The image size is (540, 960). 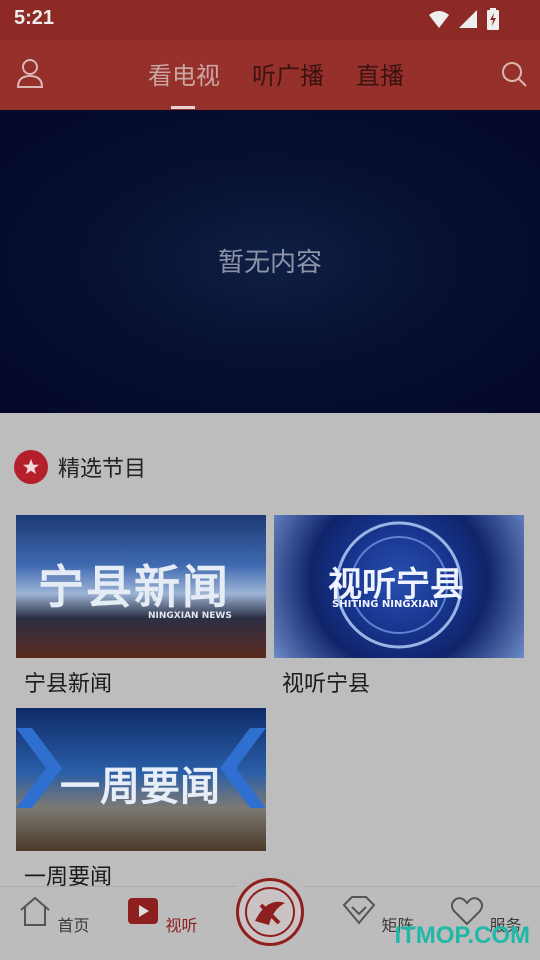 I want to click on status-bar: 5:21, so click(x=270, y=20).